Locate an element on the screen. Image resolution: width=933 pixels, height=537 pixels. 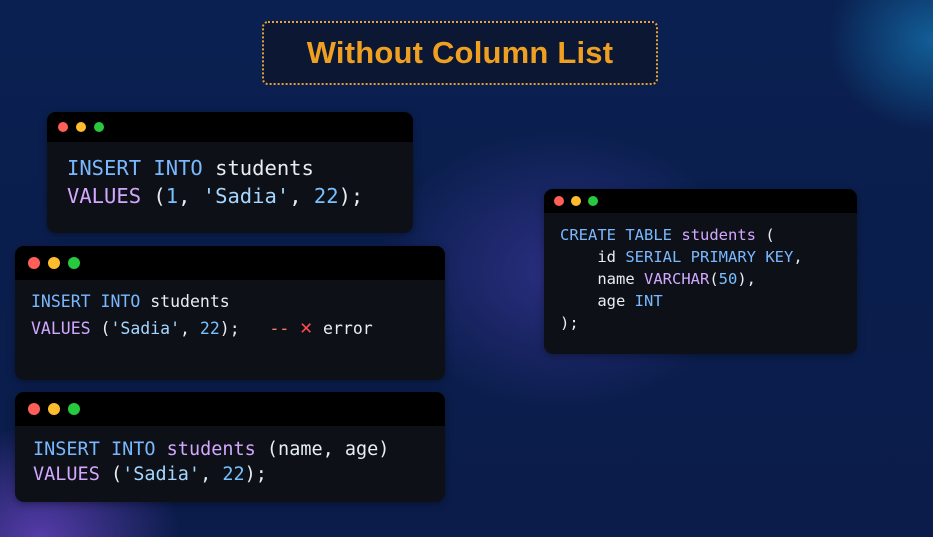
error-x-icon: ✕ is located at coordinates (306, 328).